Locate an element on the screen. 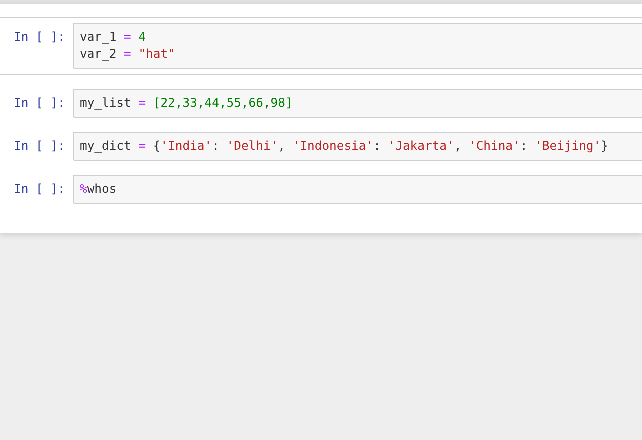 This screenshot has width=642, height=440. code-cell-input: %whos is located at coordinates (357, 189).